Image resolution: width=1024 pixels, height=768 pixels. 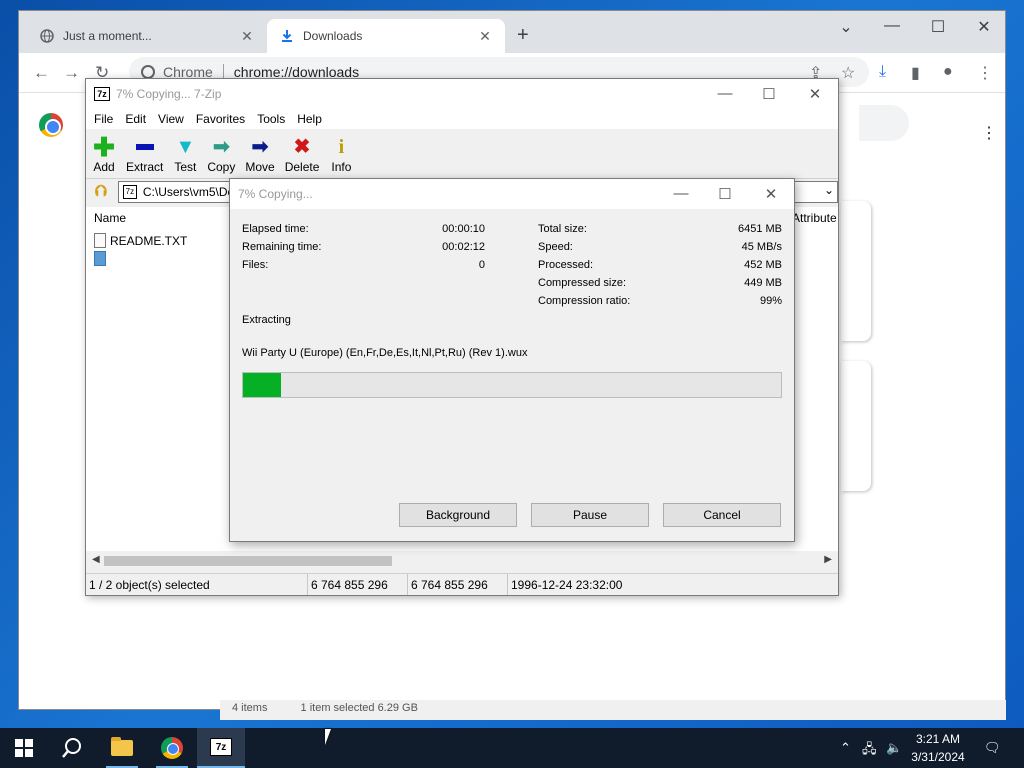 What do you see at coordinates (869, 751) in the screenshot?
I see `network-icon: 🖧` at bounding box center [869, 751].